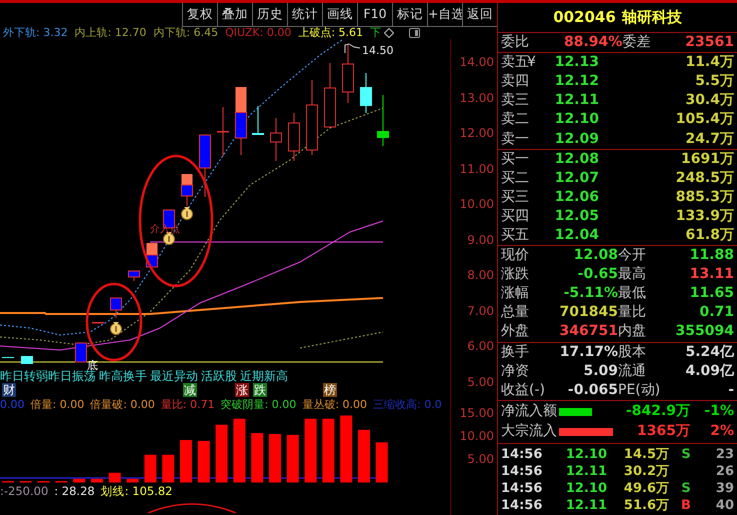 The width and height of the screenshot is (737, 515). What do you see at coordinates (515, 332) in the screenshot?
I see `field-label: 外盘` at bounding box center [515, 332].